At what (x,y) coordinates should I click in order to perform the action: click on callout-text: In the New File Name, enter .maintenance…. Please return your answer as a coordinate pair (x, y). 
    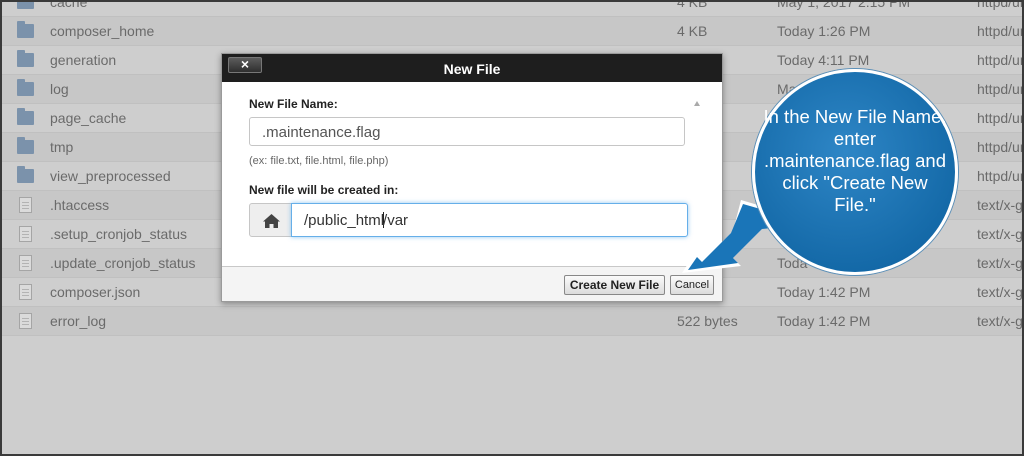
    Looking at the image, I should click on (855, 160).